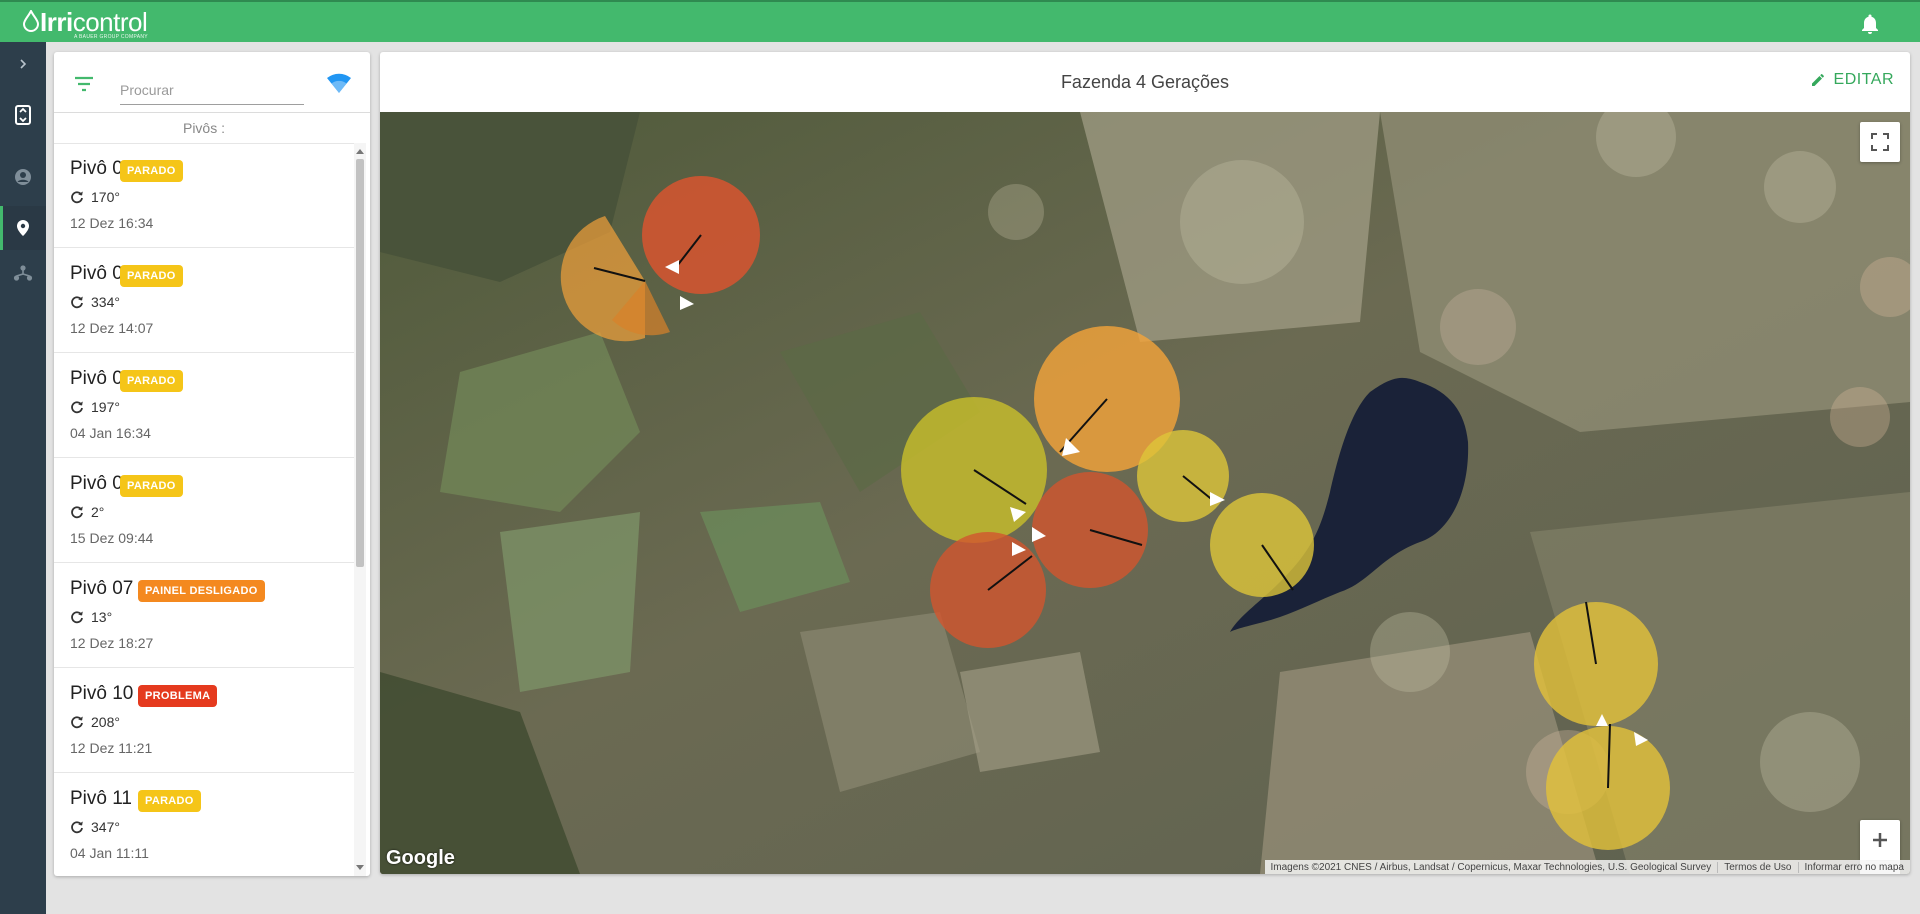 This screenshot has height=914, width=1920. What do you see at coordinates (212, 90) in the screenshot?
I see `search-input` at bounding box center [212, 90].